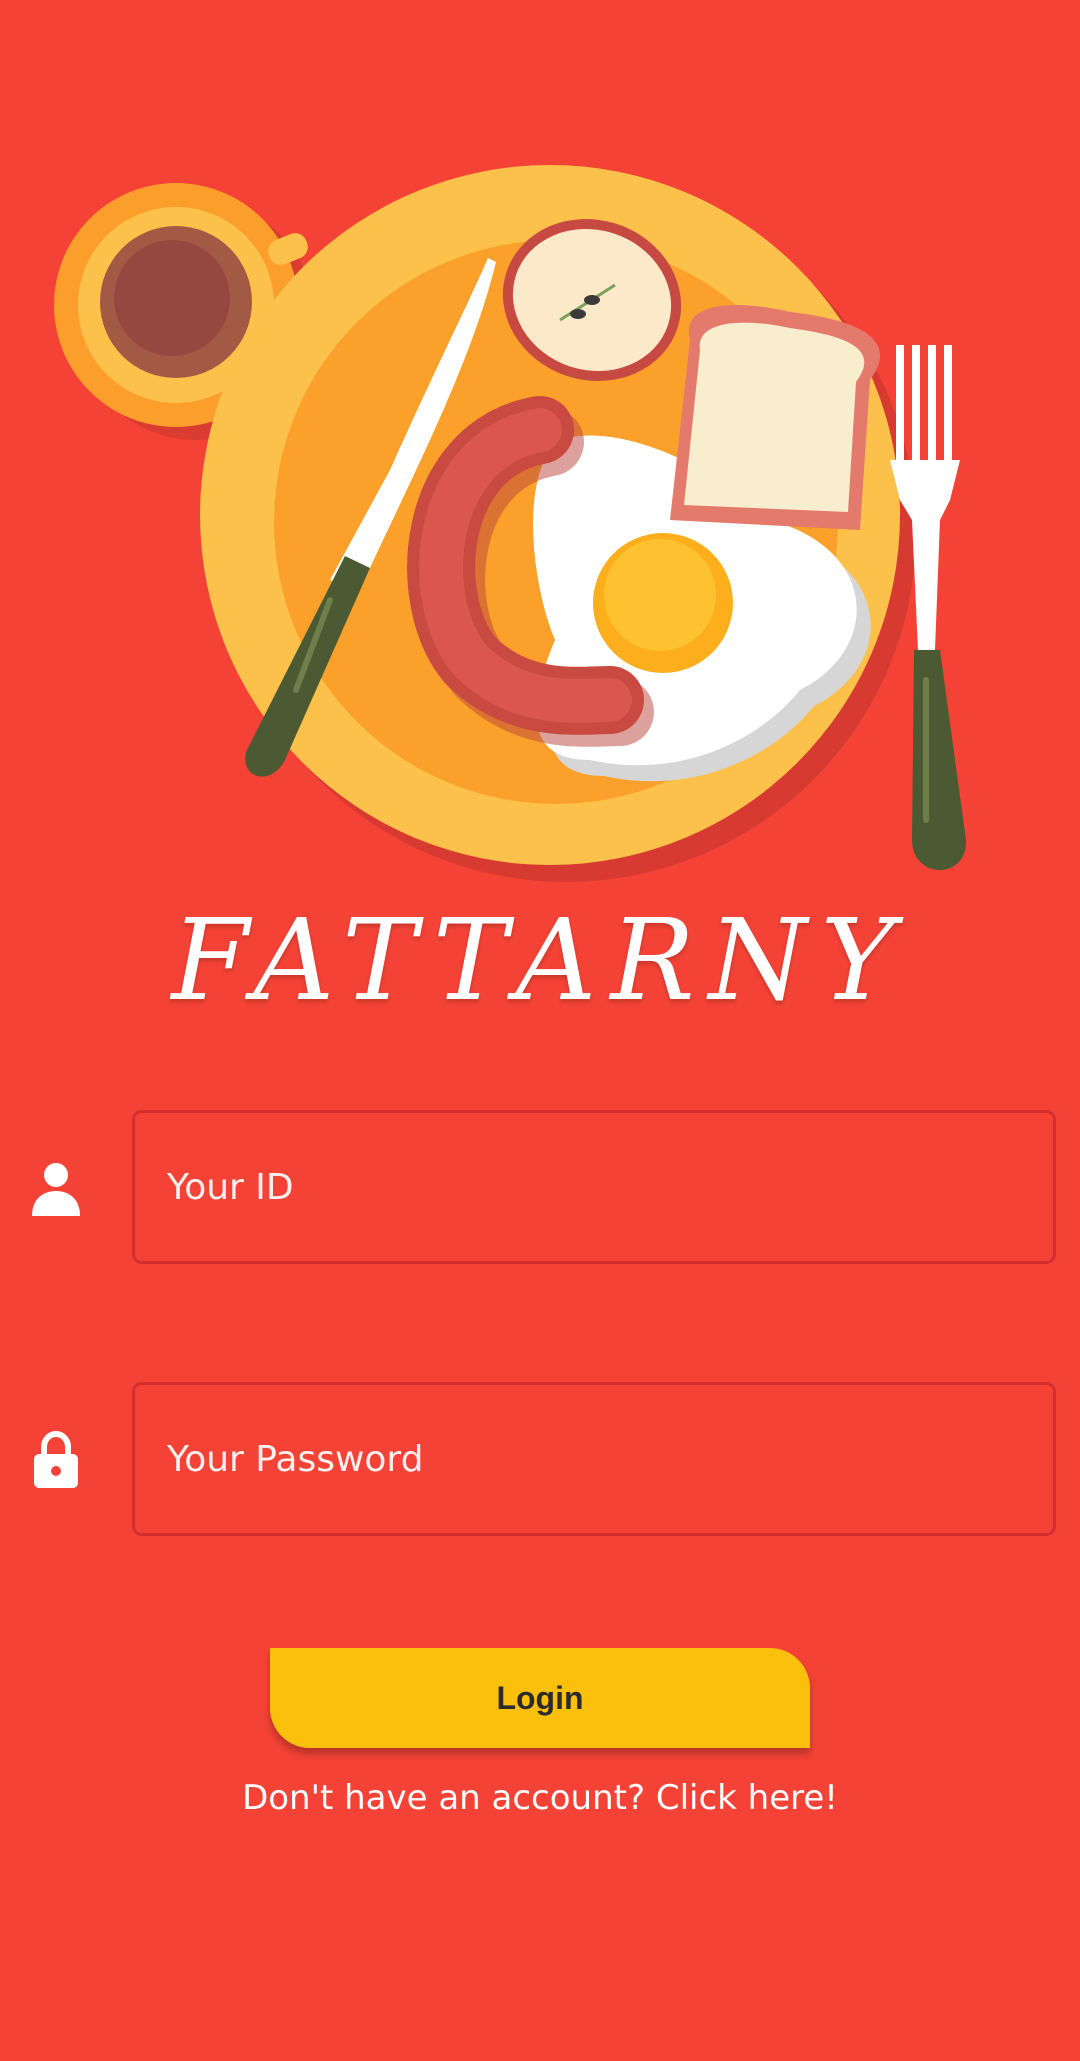  Describe the element at coordinates (56, 1460) in the screenshot. I see `lock-icon` at that location.